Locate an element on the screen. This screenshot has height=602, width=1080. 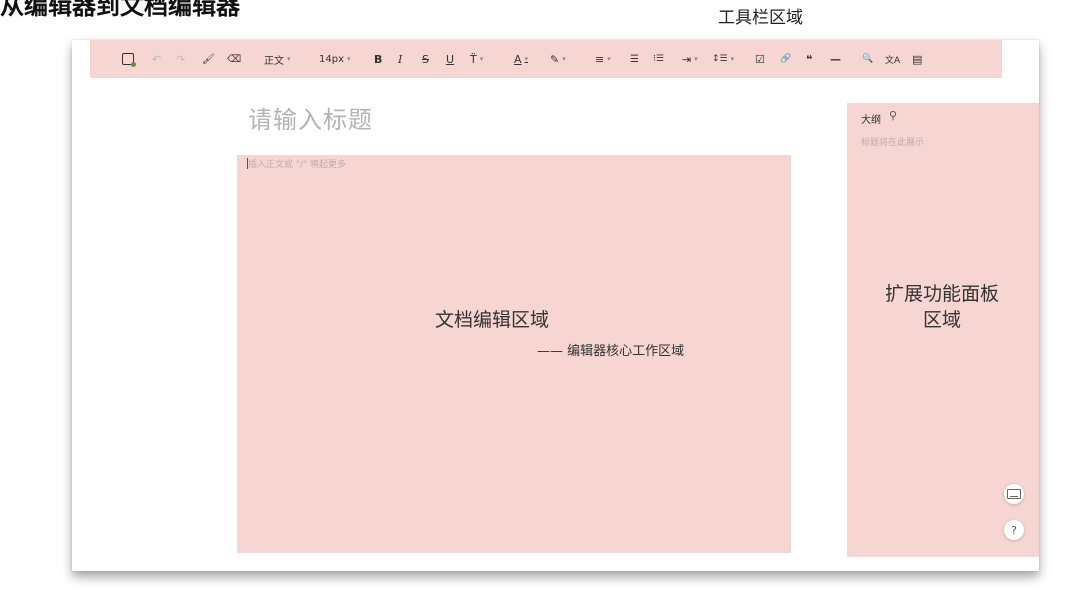
italic-button: I is located at coordinates (400, 59).